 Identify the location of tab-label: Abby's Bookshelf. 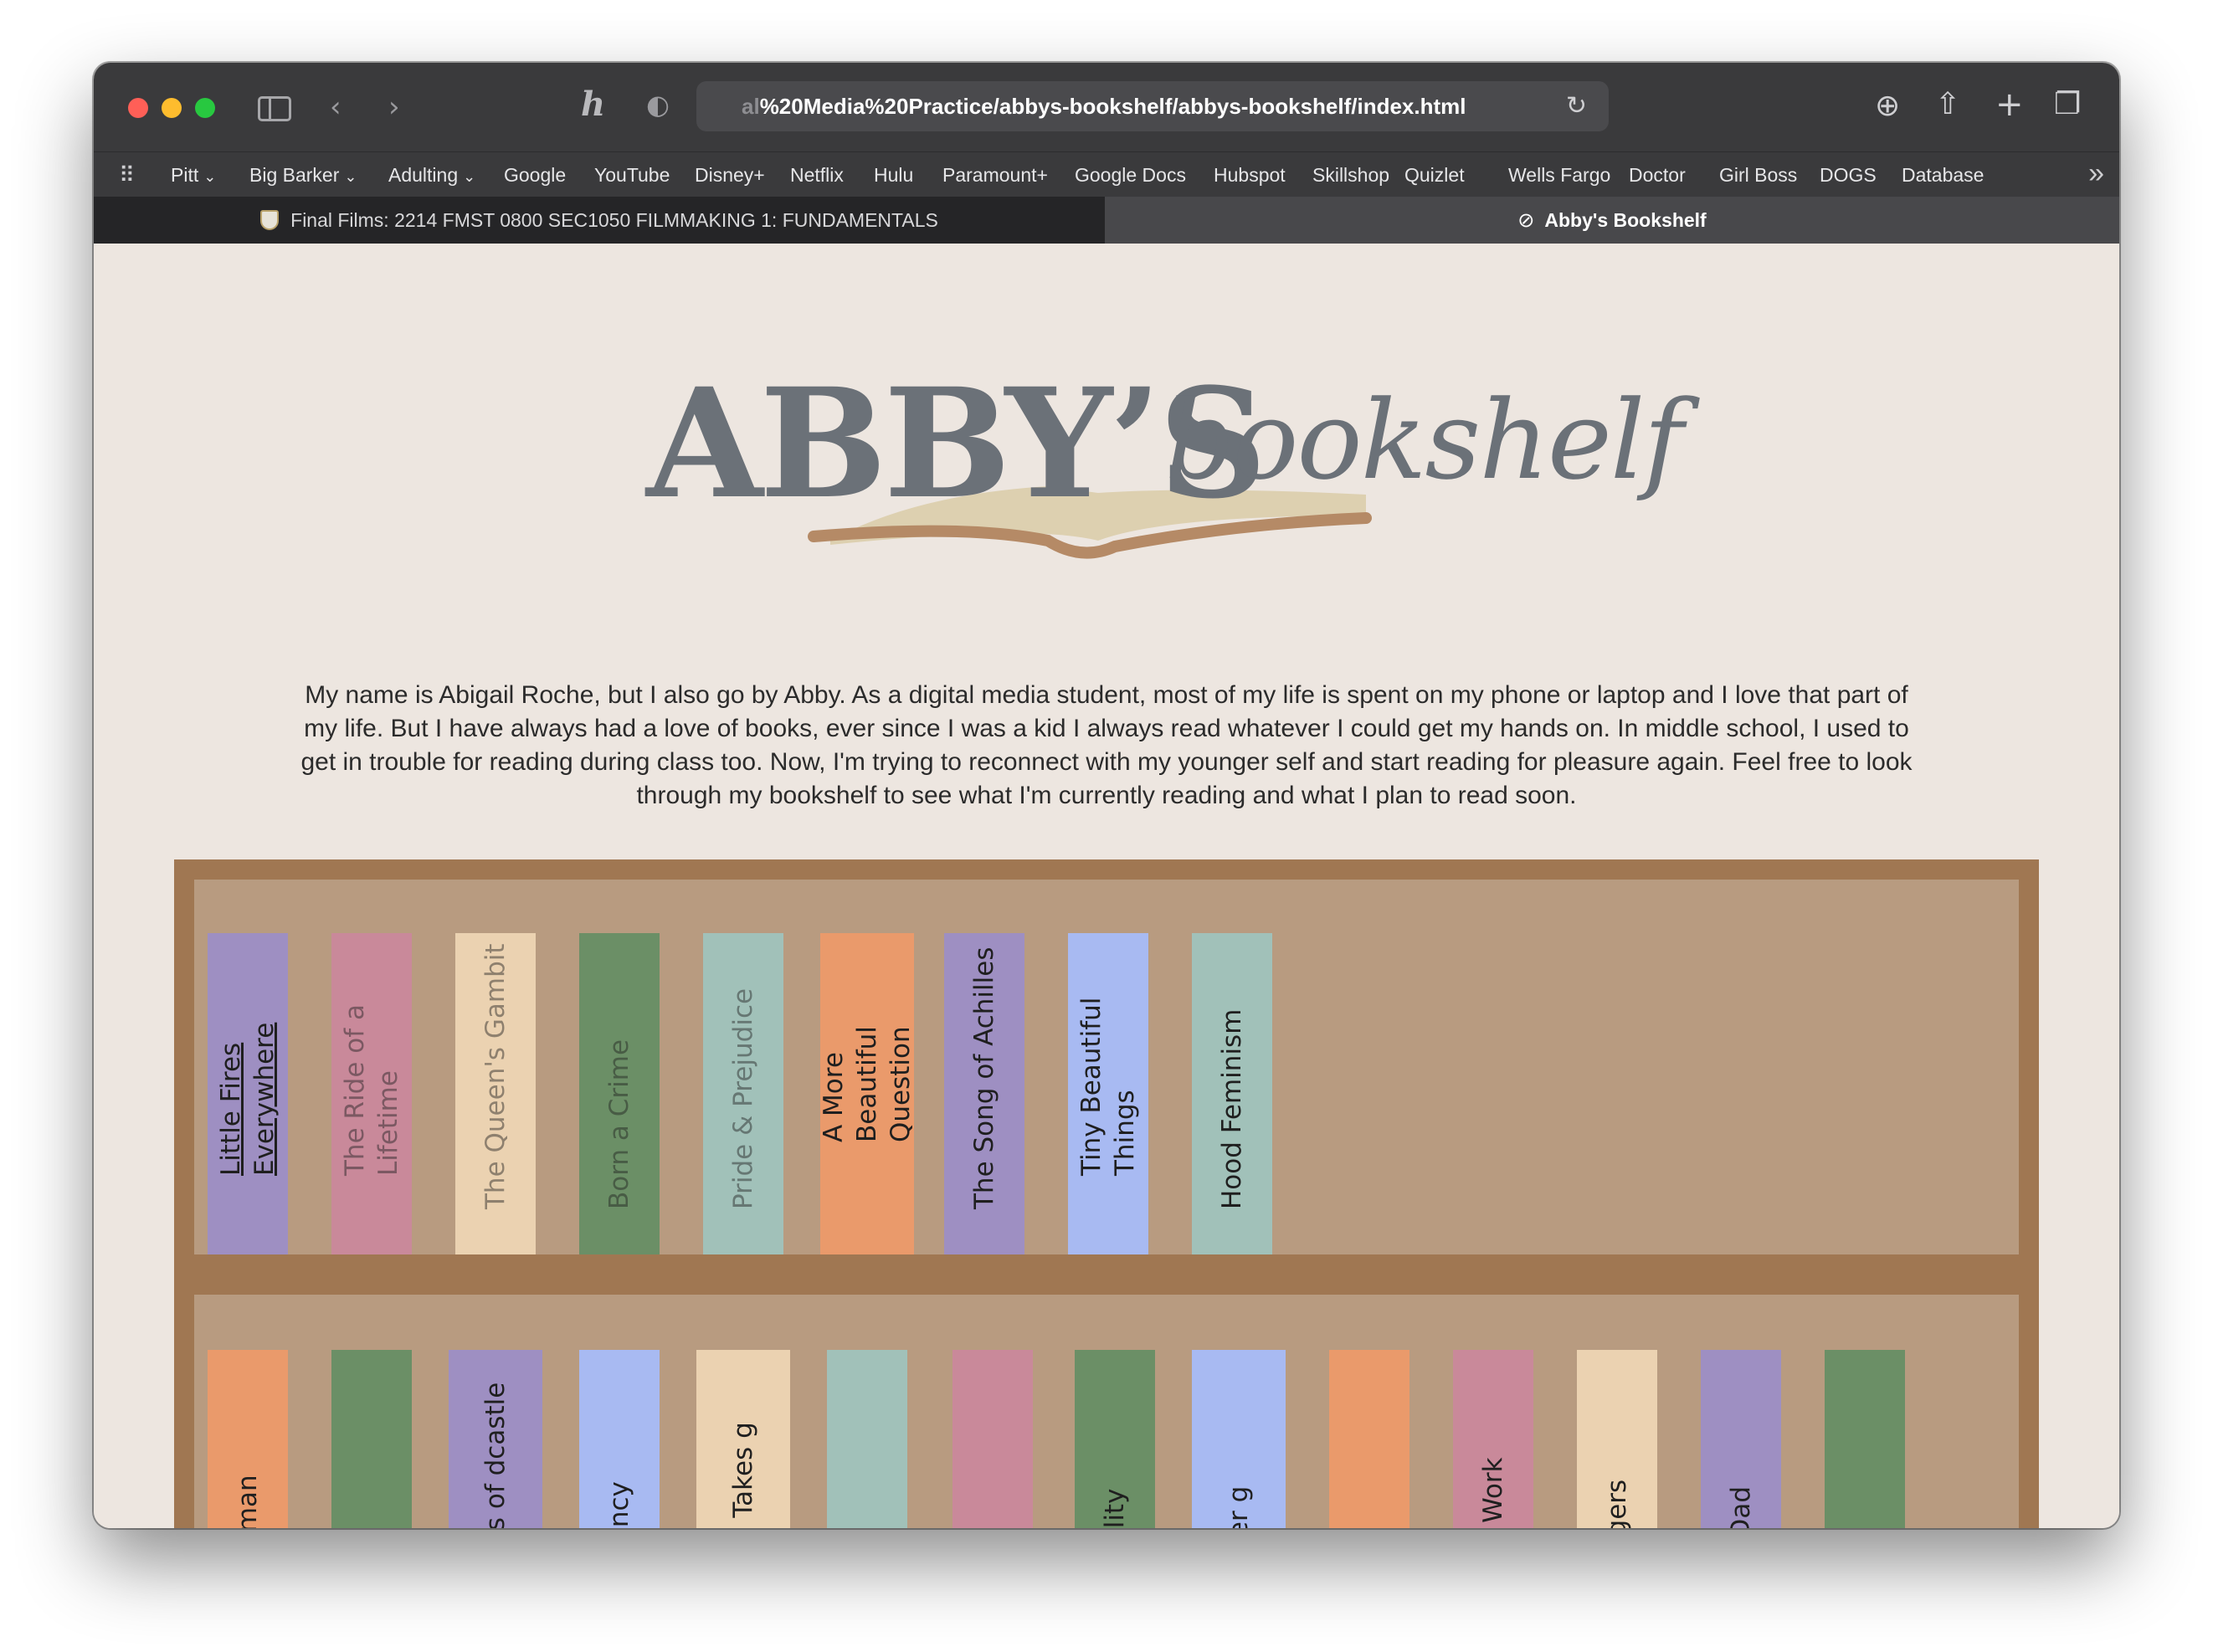
(1625, 219).